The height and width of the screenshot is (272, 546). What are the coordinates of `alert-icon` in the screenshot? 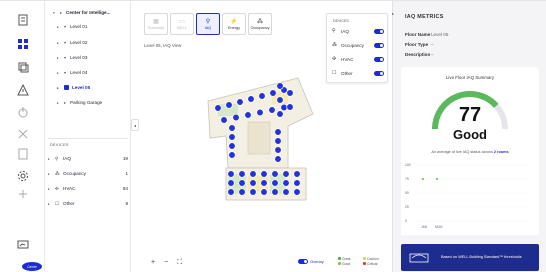 It's located at (23, 90).